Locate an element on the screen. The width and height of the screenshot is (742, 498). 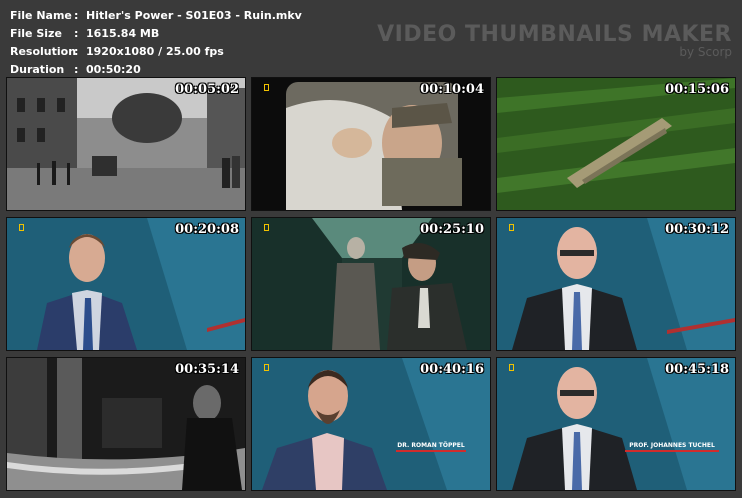
thumbnail-timestamp: 00:15:06 is located at coordinates (697, 89).